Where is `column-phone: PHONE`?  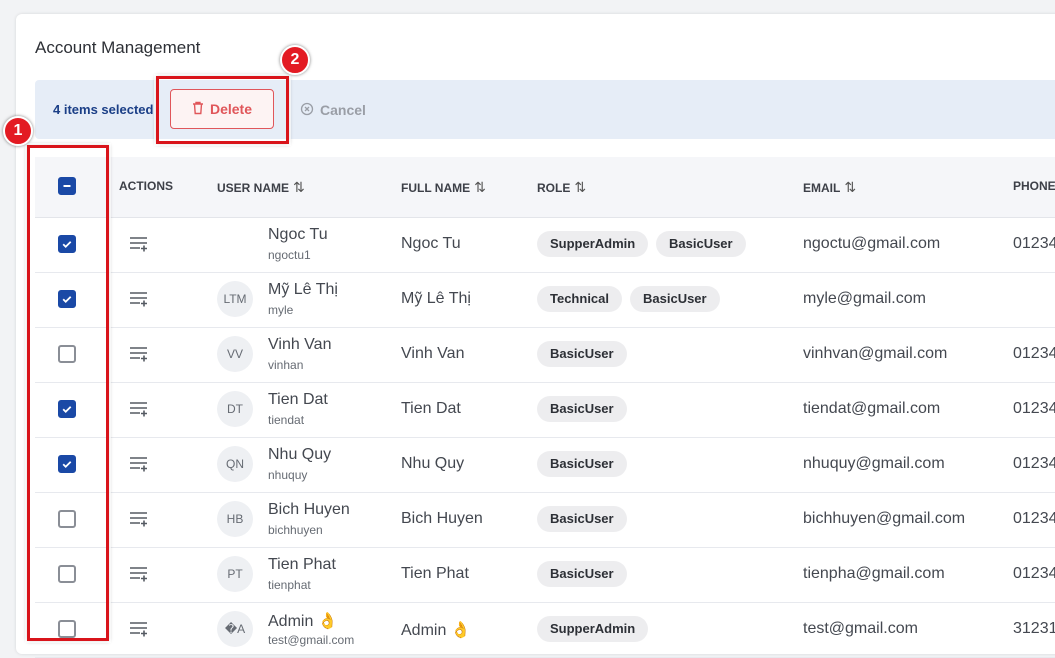
column-phone: PHONE is located at coordinates (1034, 186).